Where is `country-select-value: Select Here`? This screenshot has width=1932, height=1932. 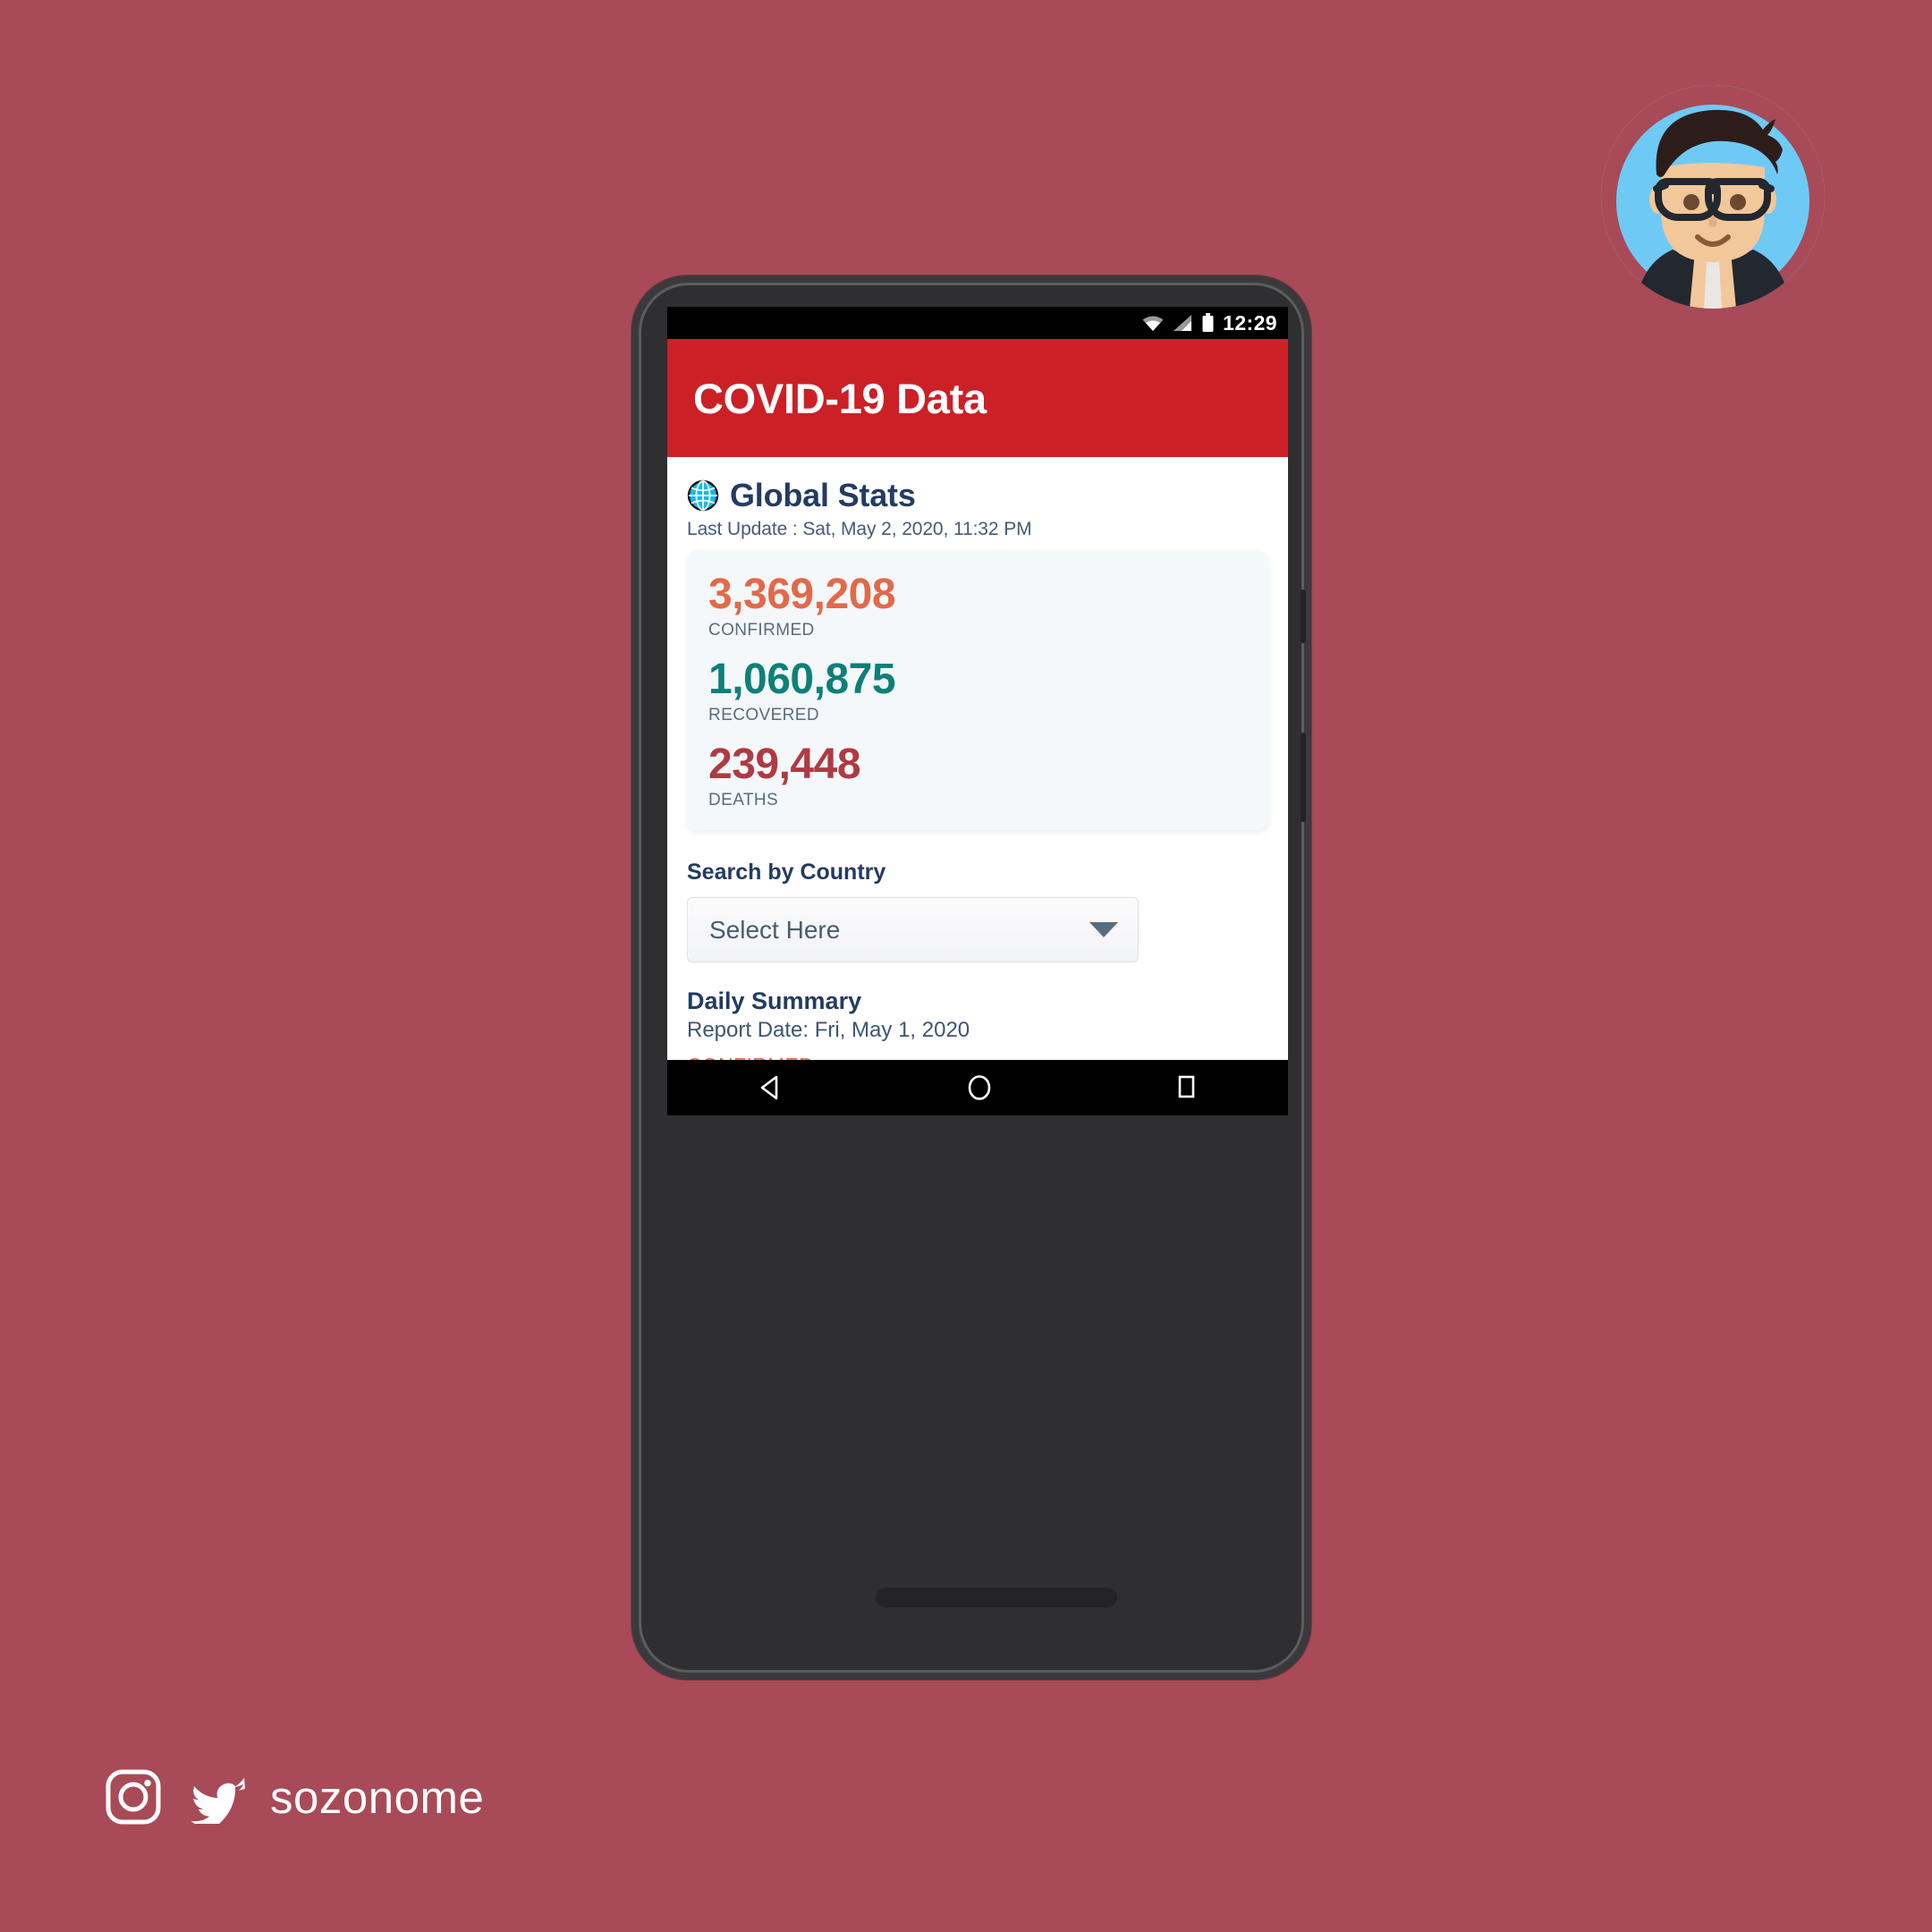 country-select-value: Select Here is located at coordinates (775, 929).